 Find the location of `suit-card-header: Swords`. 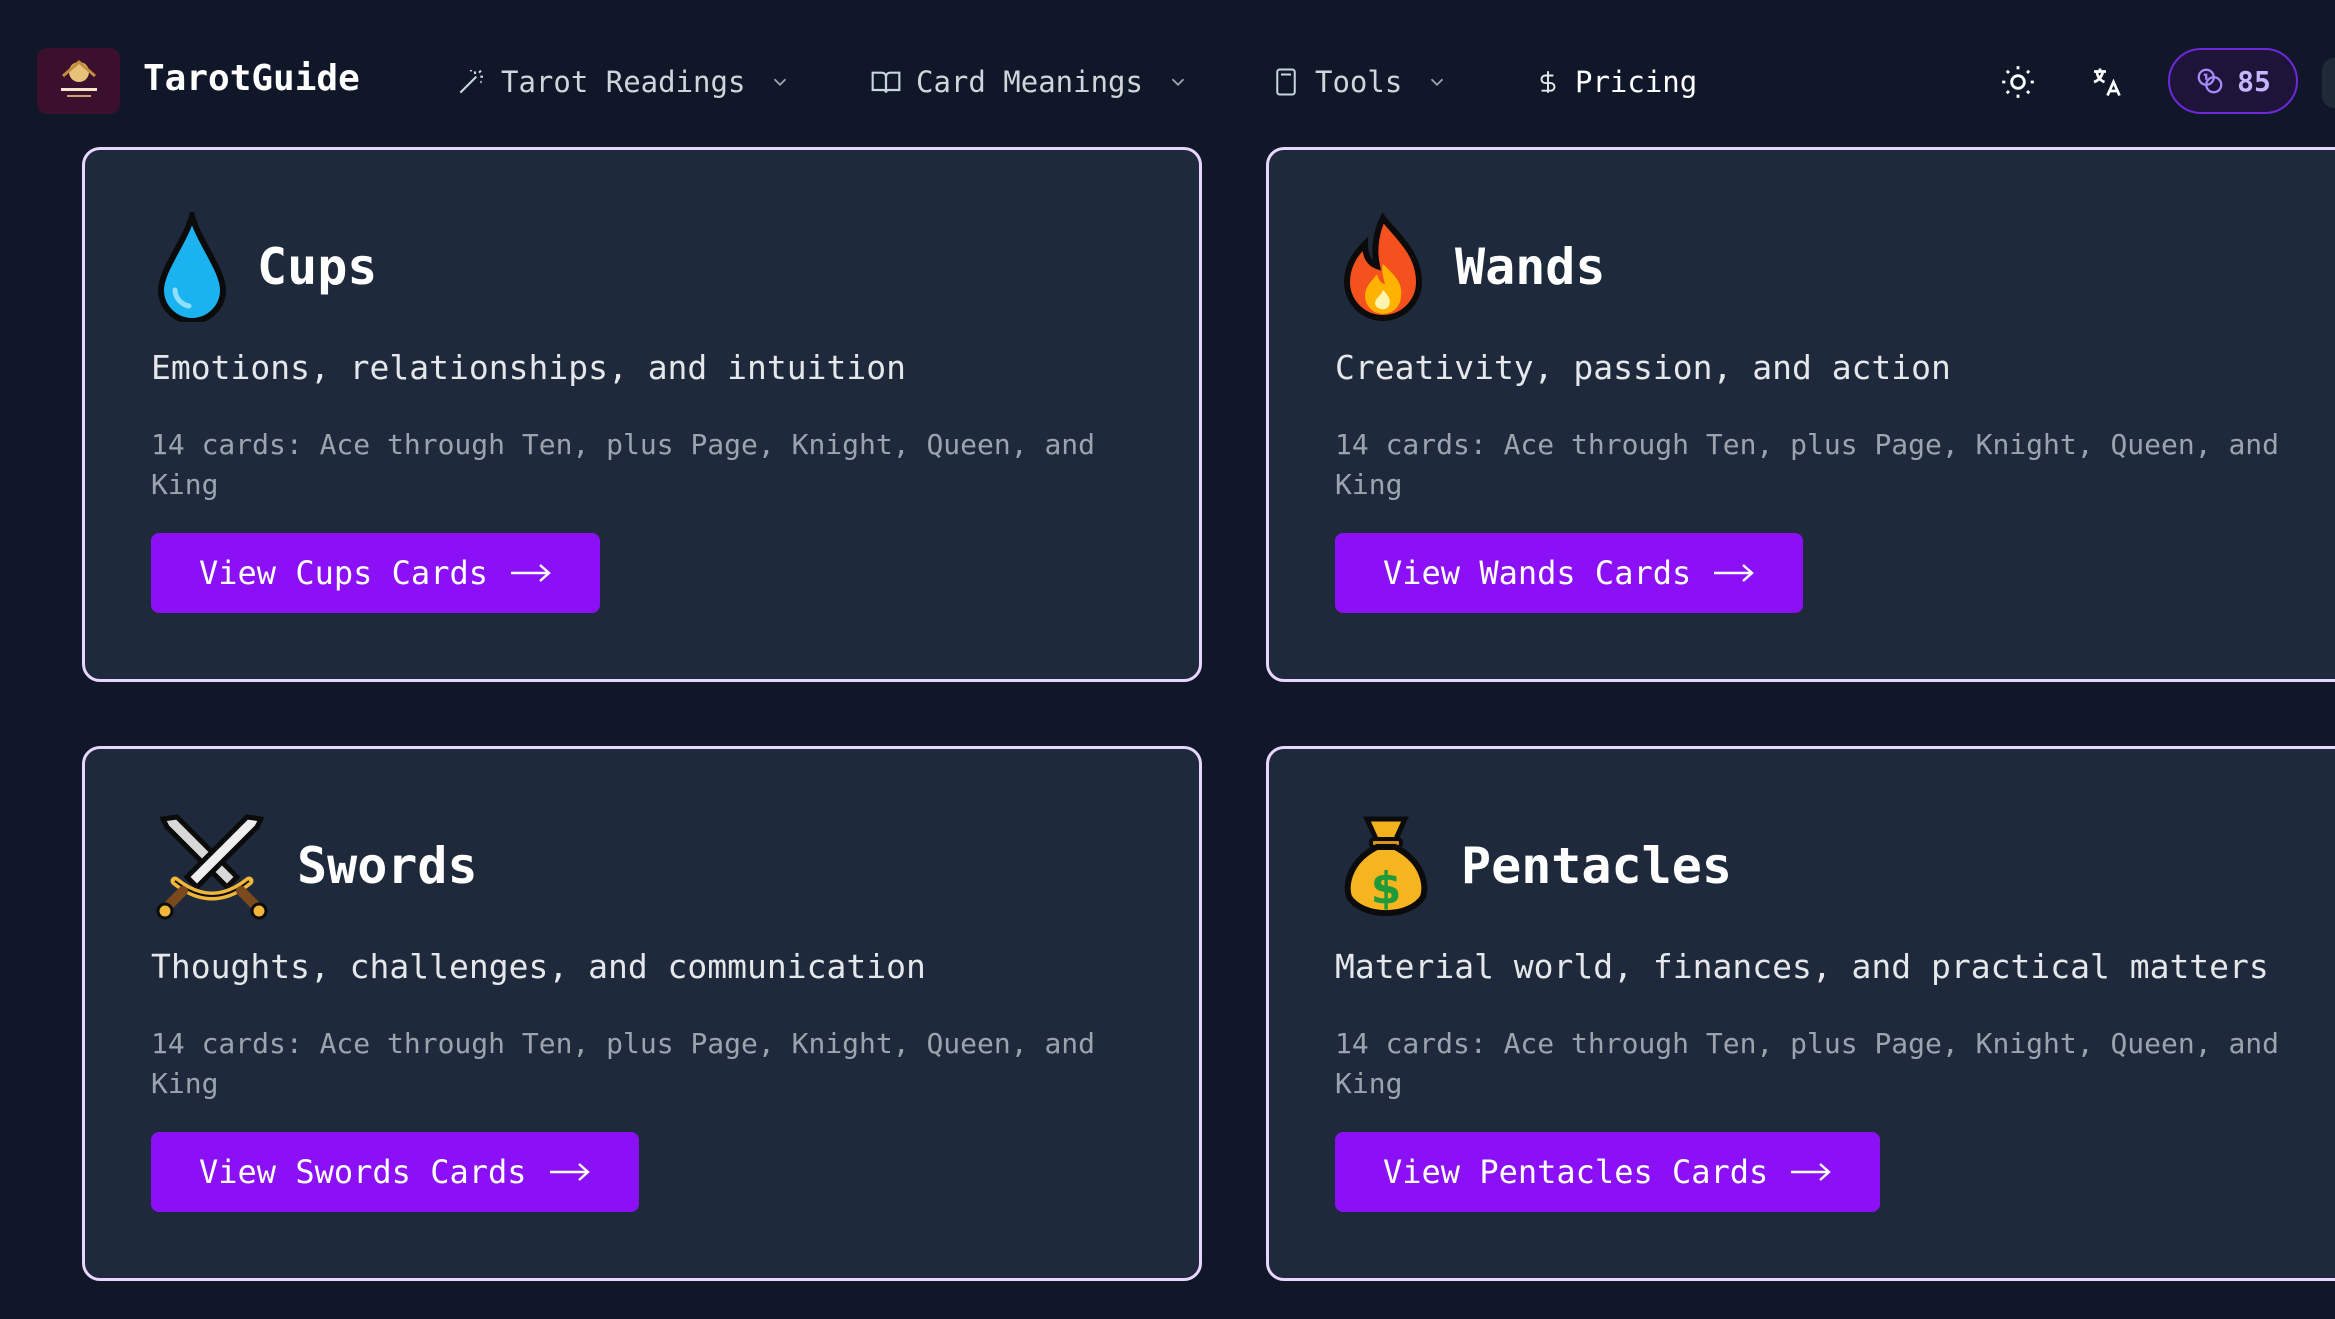

suit-card-header: Swords is located at coordinates (316, 866).